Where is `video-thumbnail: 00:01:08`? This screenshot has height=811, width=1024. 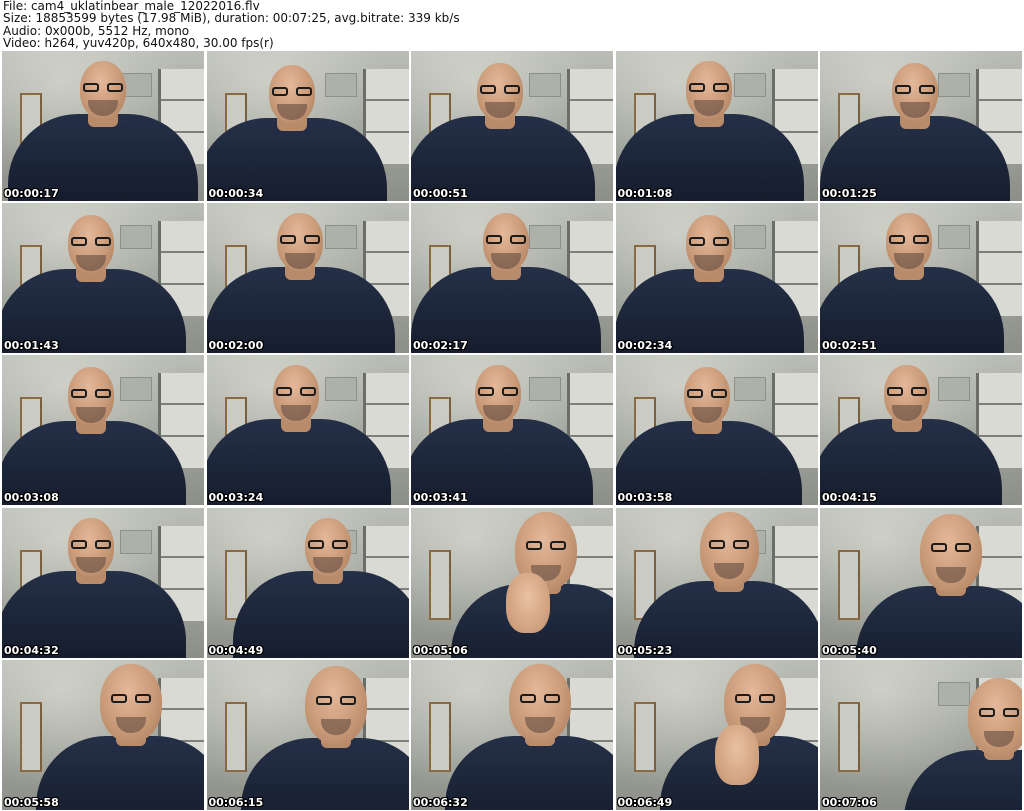
video-thumbnail: 00:01:08 is located at coordinates (716, 126).